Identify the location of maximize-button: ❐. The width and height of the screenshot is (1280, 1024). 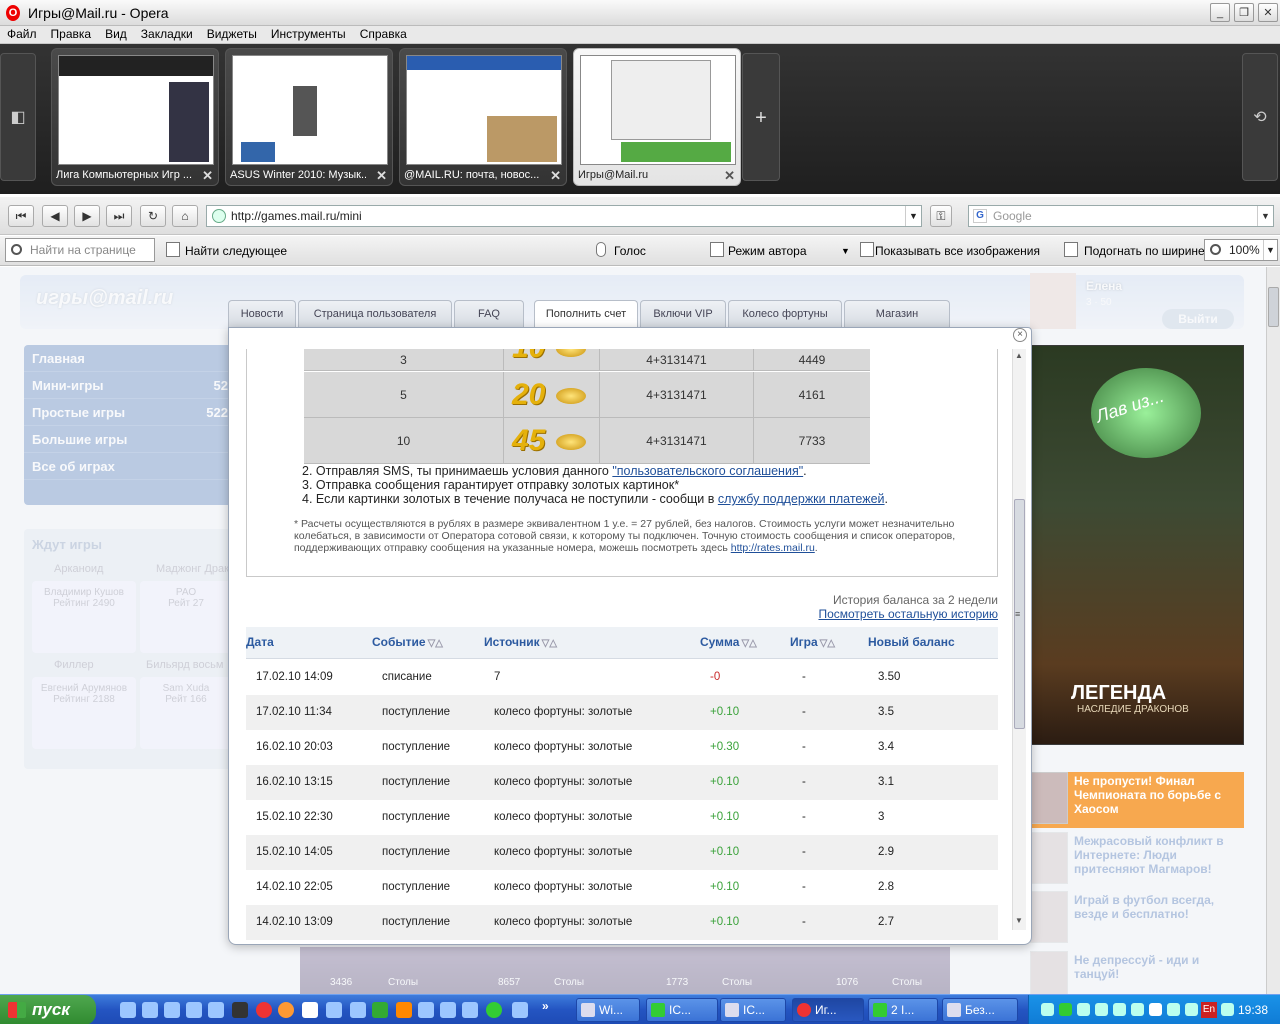
(1244, 12).